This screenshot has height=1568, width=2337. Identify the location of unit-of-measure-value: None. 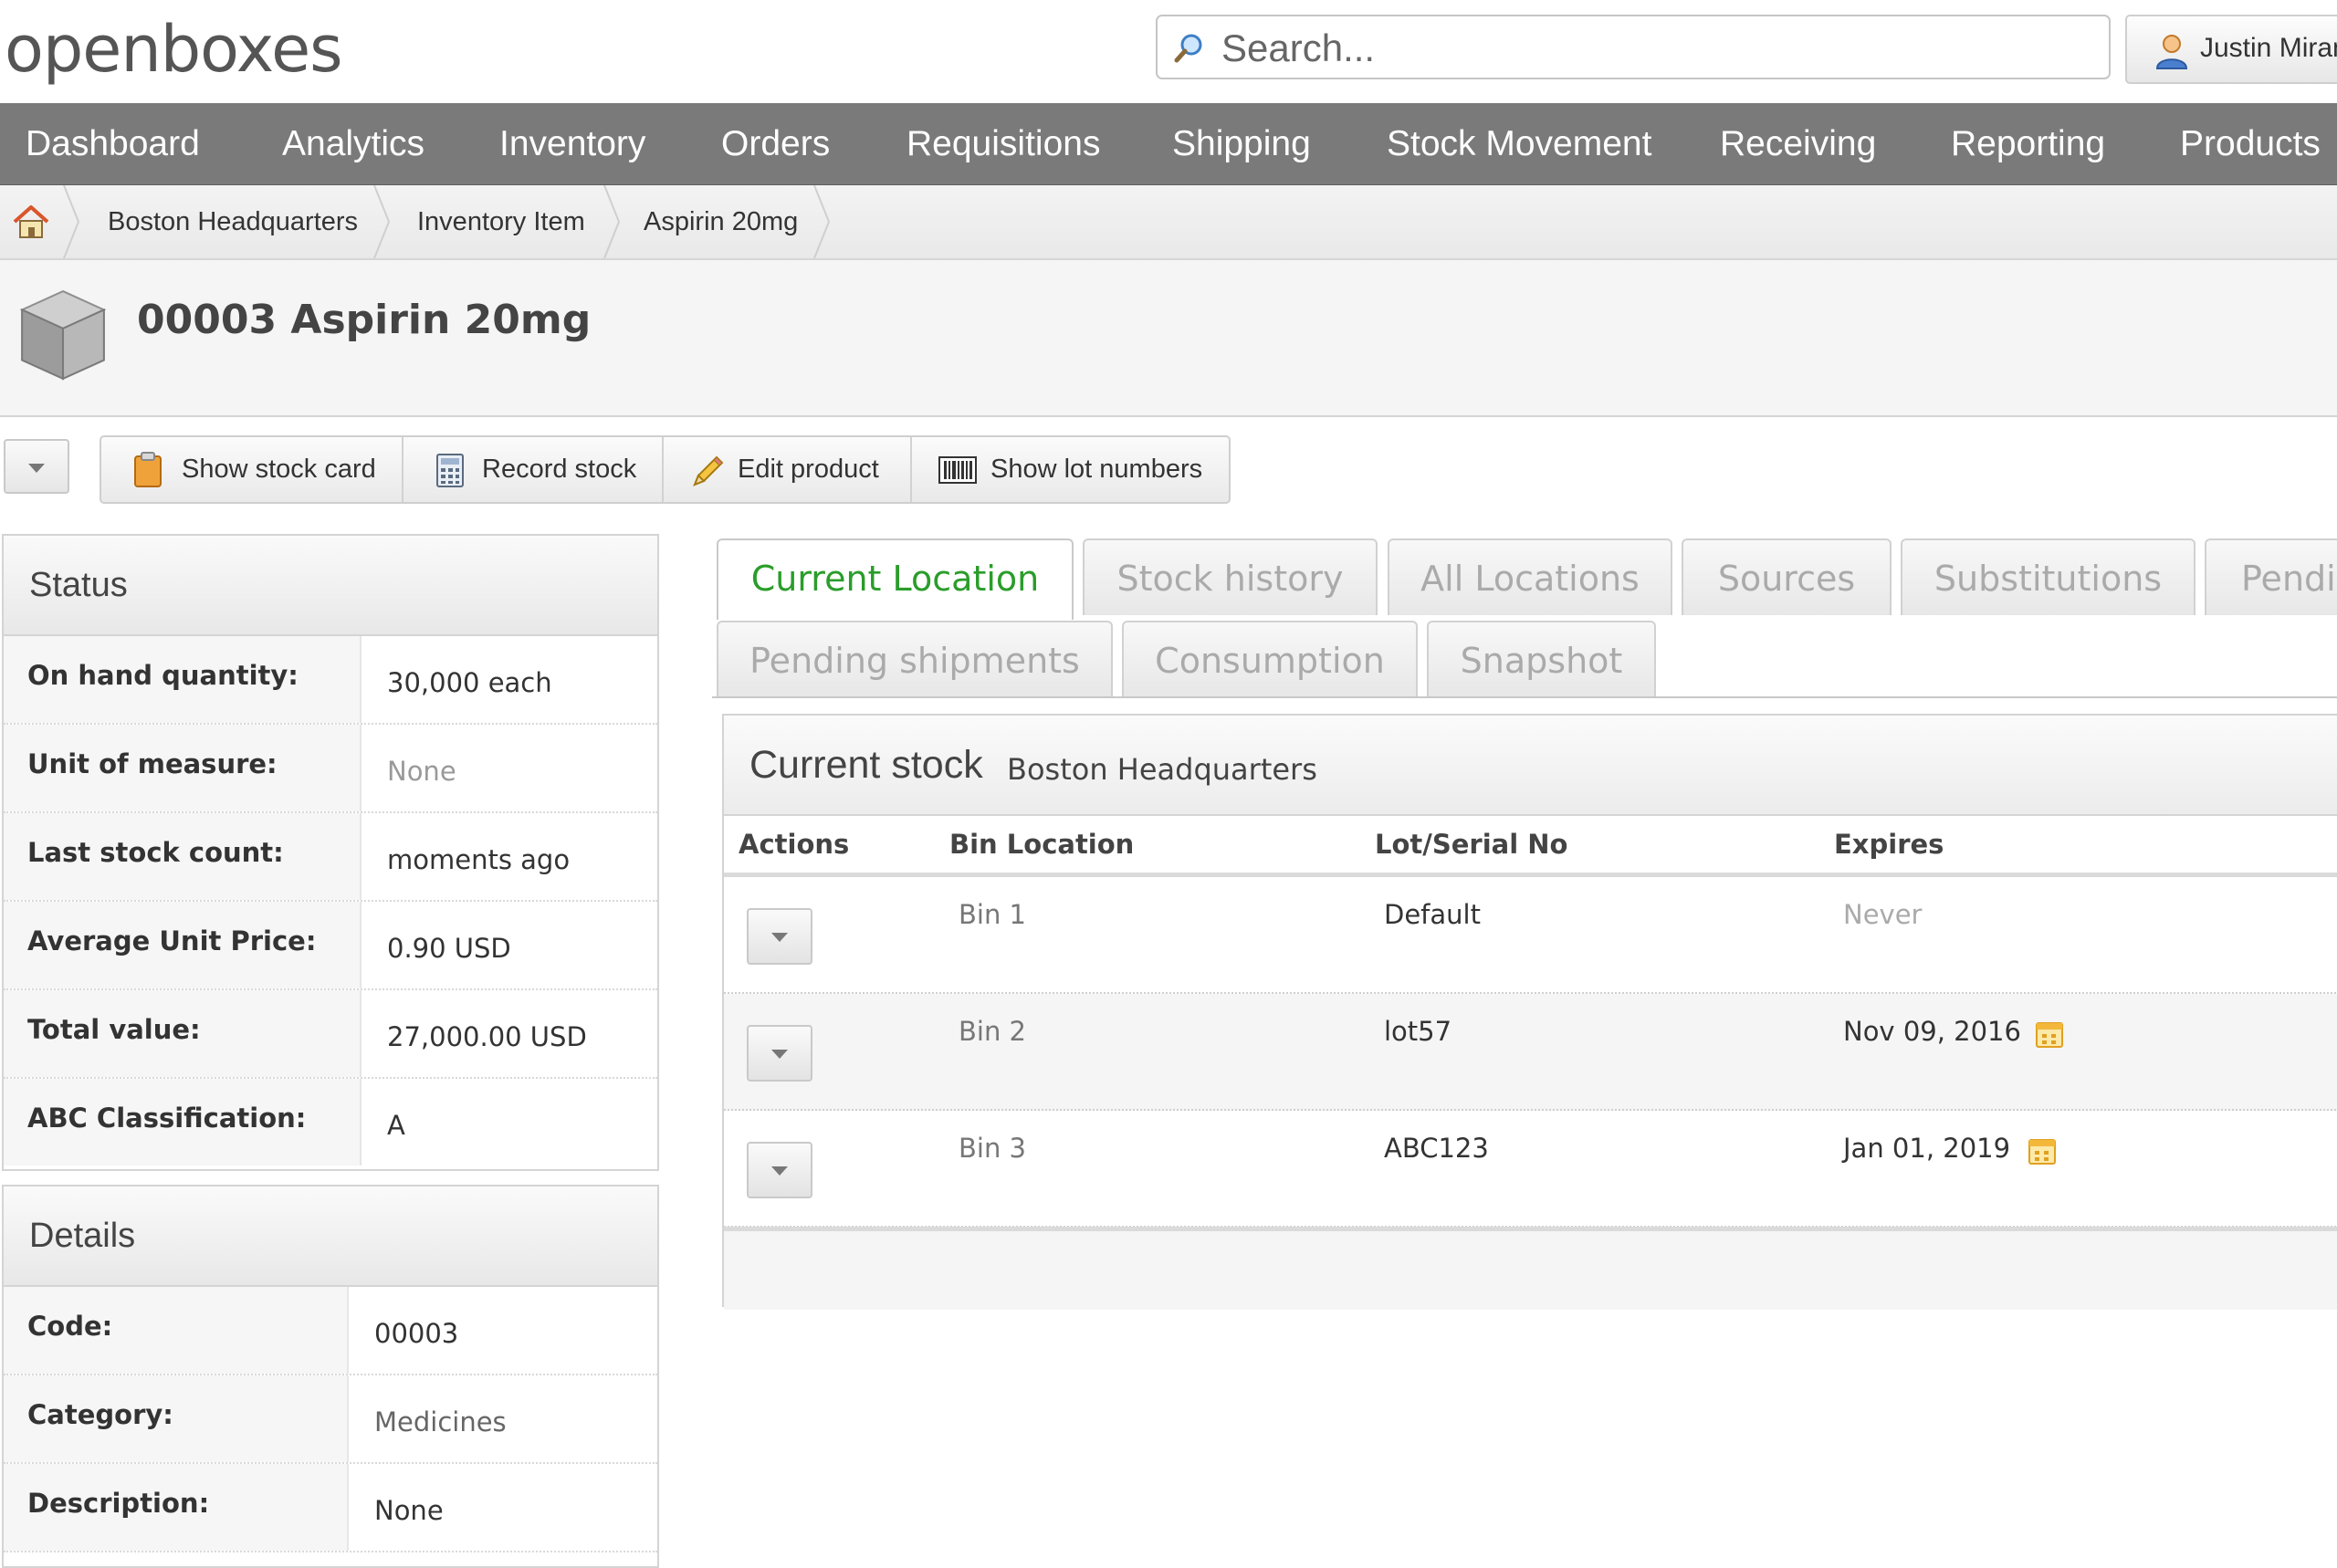
(421, 772).